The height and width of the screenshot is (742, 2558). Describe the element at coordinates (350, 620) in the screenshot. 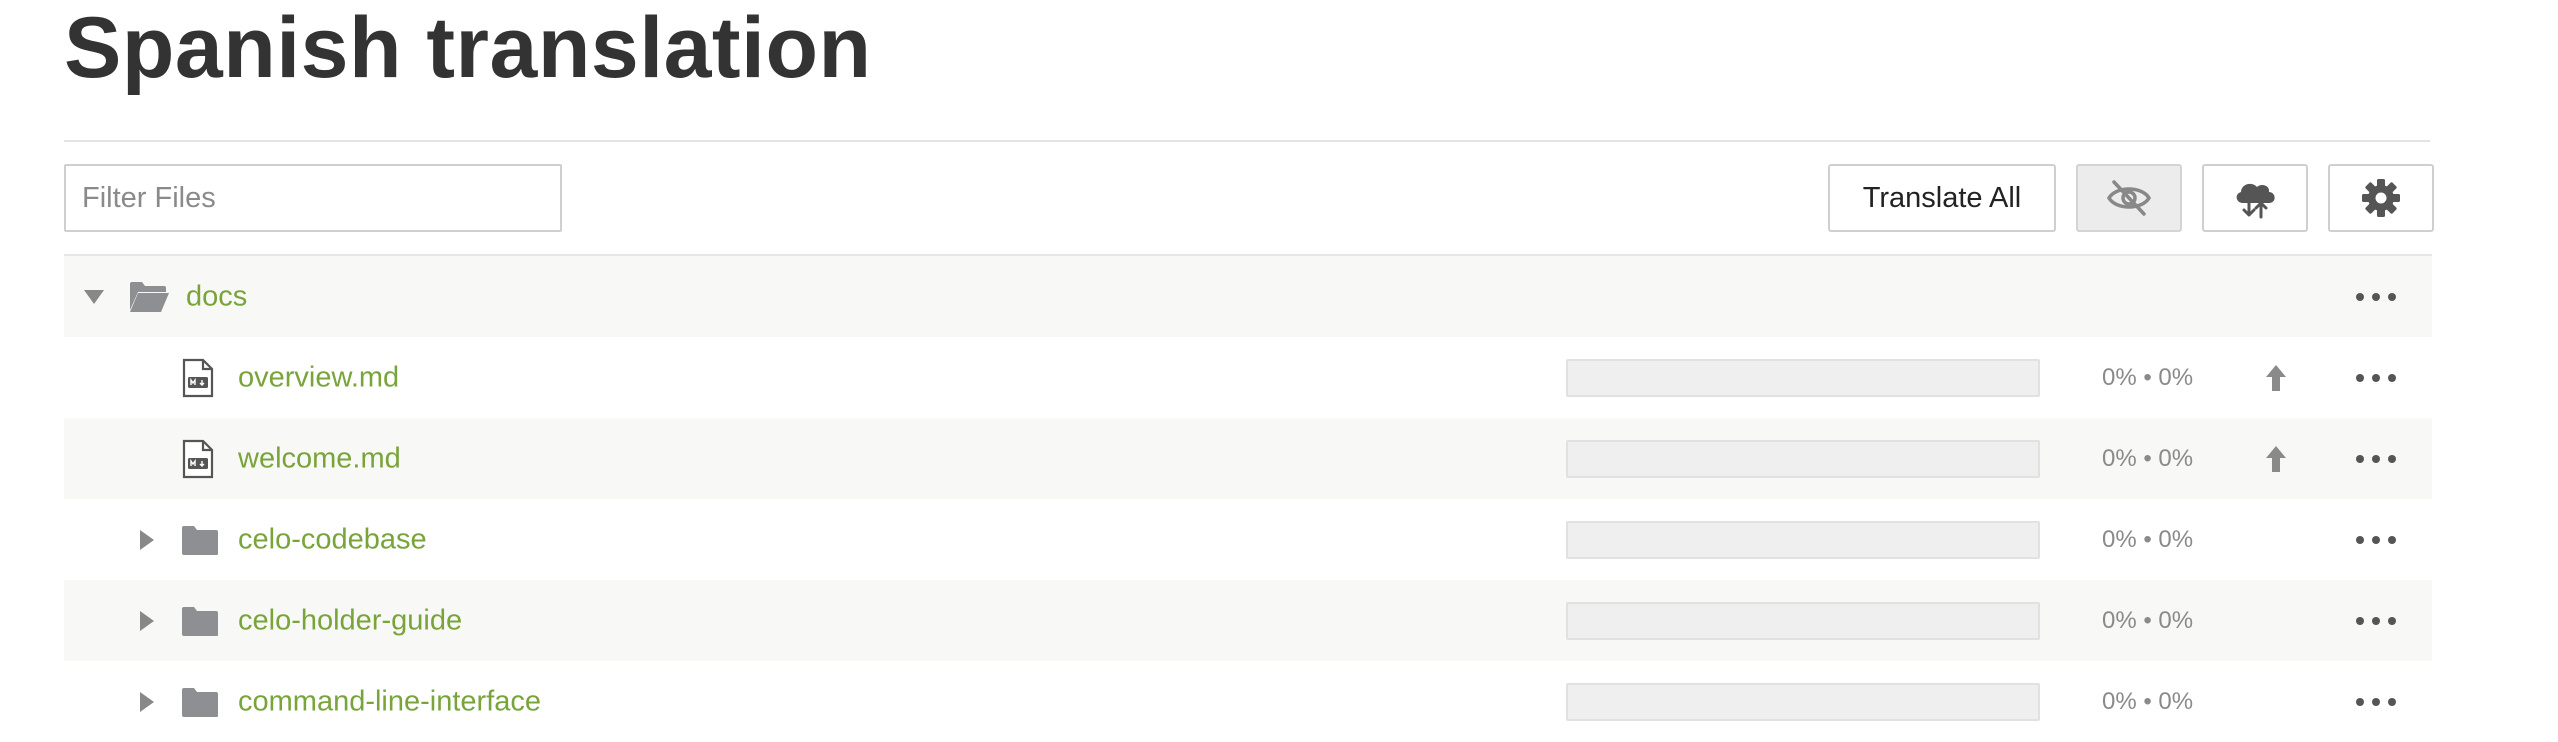

I see `folder-name: celo-holder-guide` at that location.